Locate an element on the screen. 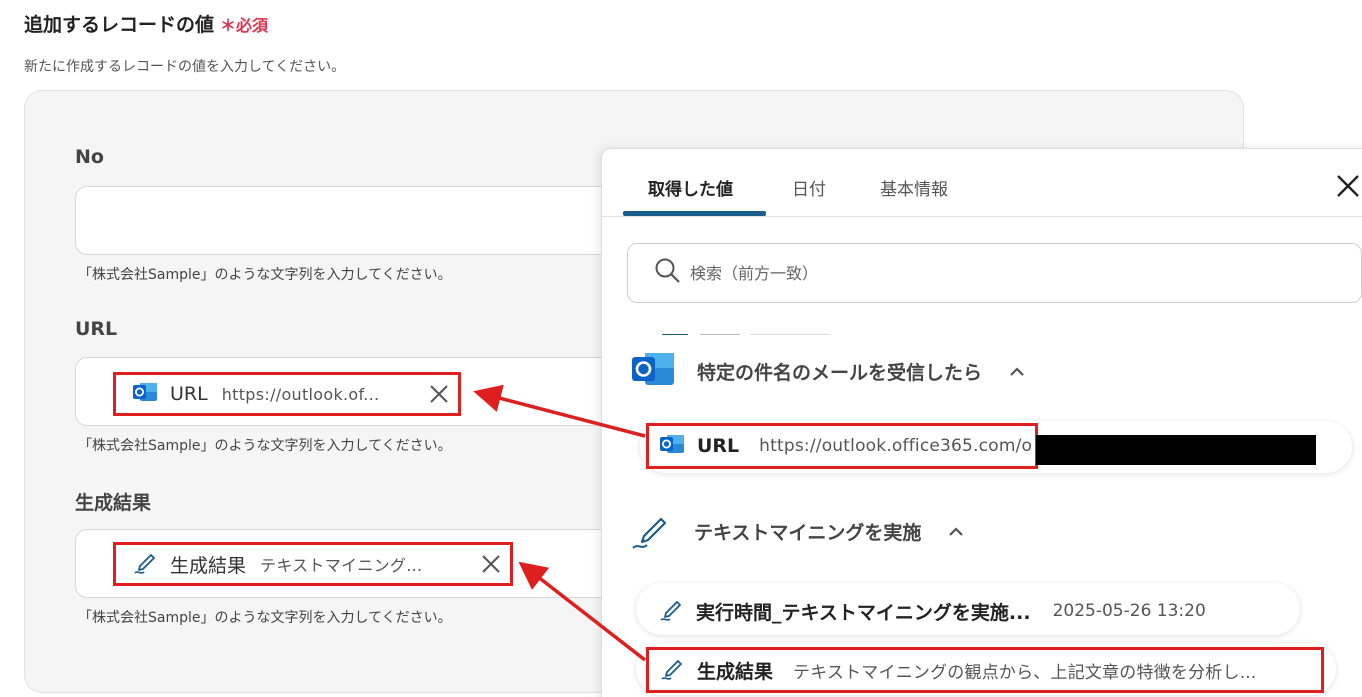 Image resolution: width=1362 pixels, height=697 pixels. tab-date: 日付 is located at coordinates (809, 187).